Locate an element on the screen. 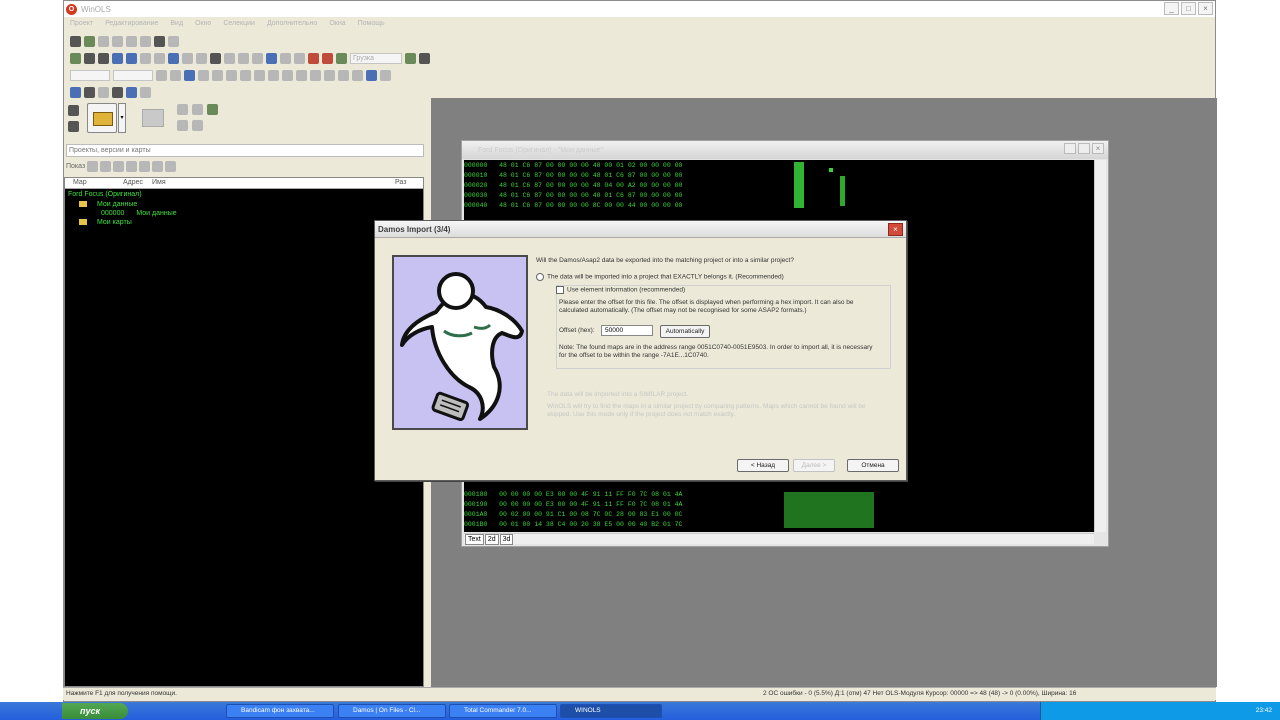  menu-selection: Селекции is located at coordinates (239, 24).